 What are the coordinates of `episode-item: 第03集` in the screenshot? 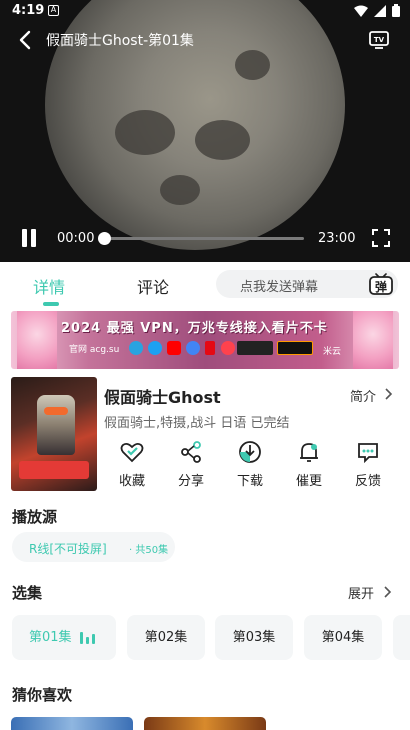 It's located at (254, 637).